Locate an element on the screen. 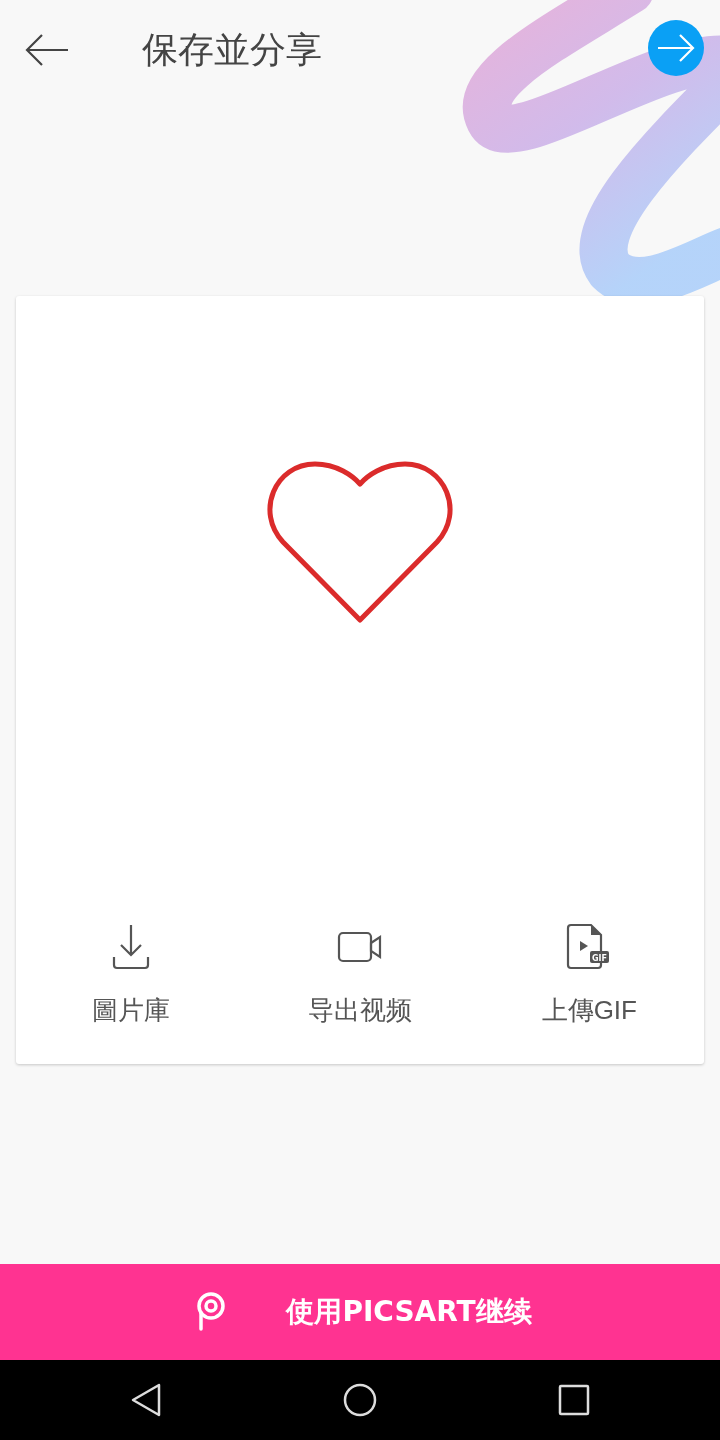 Image resolution: width=720 pixels, height=1440 pixels. share-option: 圖片庫 is located at coordinates (131, 975).